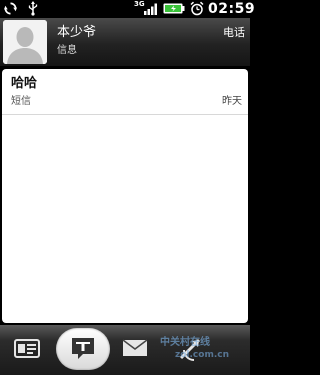 The height and width of the screenshot is (375, 320). What do you see at coordinates (24, 83) in the screenshot?
I see `thread-title: 哈哈` at bounding box center [24, 83].